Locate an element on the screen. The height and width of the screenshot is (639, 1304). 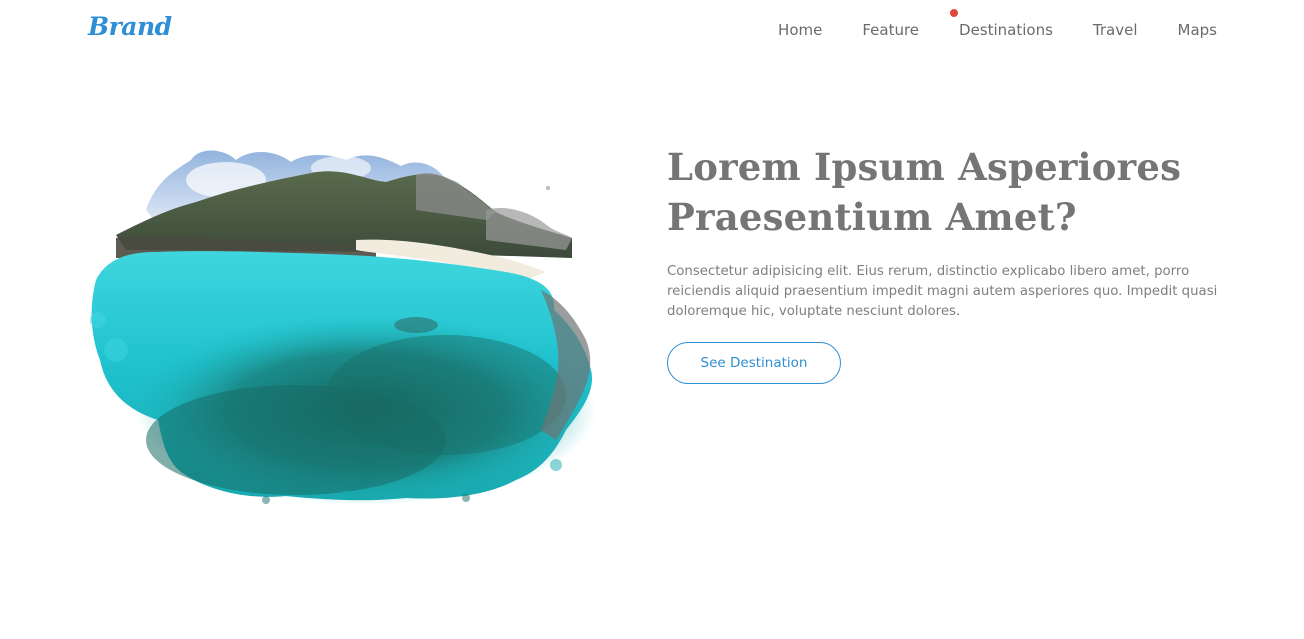
nav-item-label: Maps is located at coordinates (1197, 30).